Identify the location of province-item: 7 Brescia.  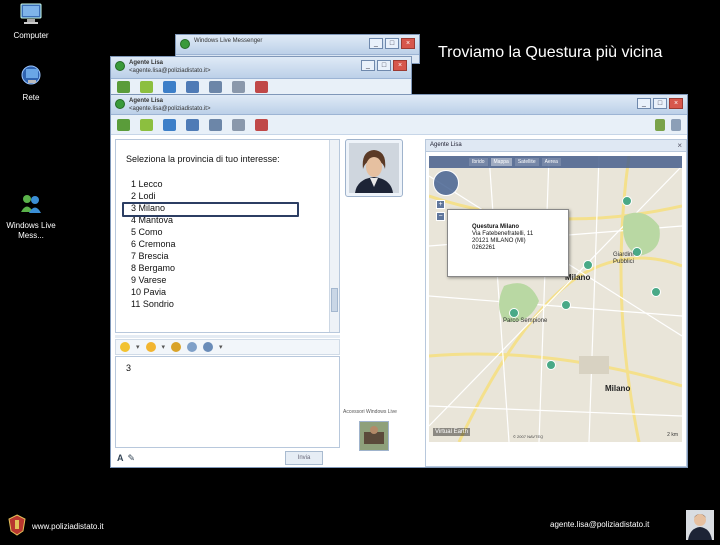
(150, 256).